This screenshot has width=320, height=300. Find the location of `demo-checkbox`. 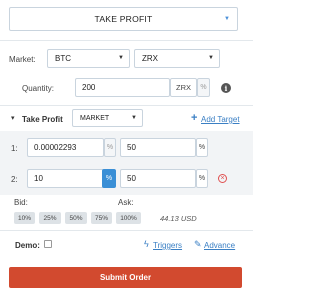

demo-checkbox is located at coordinates (48, 244).